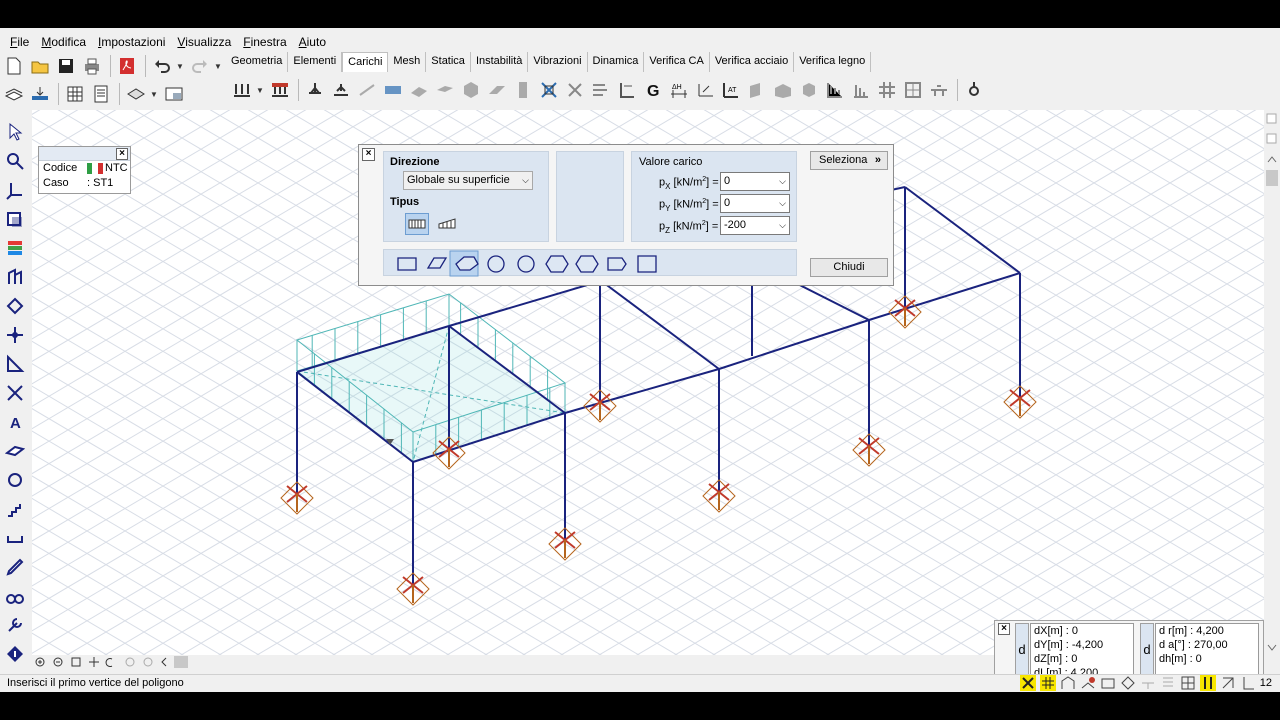 The height and width of the screenshot is (720, 1280). What do you see at coordinates (1088, 683) in the screenshot?
I see `snap-node-icon` at bounding box center [1088, 683].